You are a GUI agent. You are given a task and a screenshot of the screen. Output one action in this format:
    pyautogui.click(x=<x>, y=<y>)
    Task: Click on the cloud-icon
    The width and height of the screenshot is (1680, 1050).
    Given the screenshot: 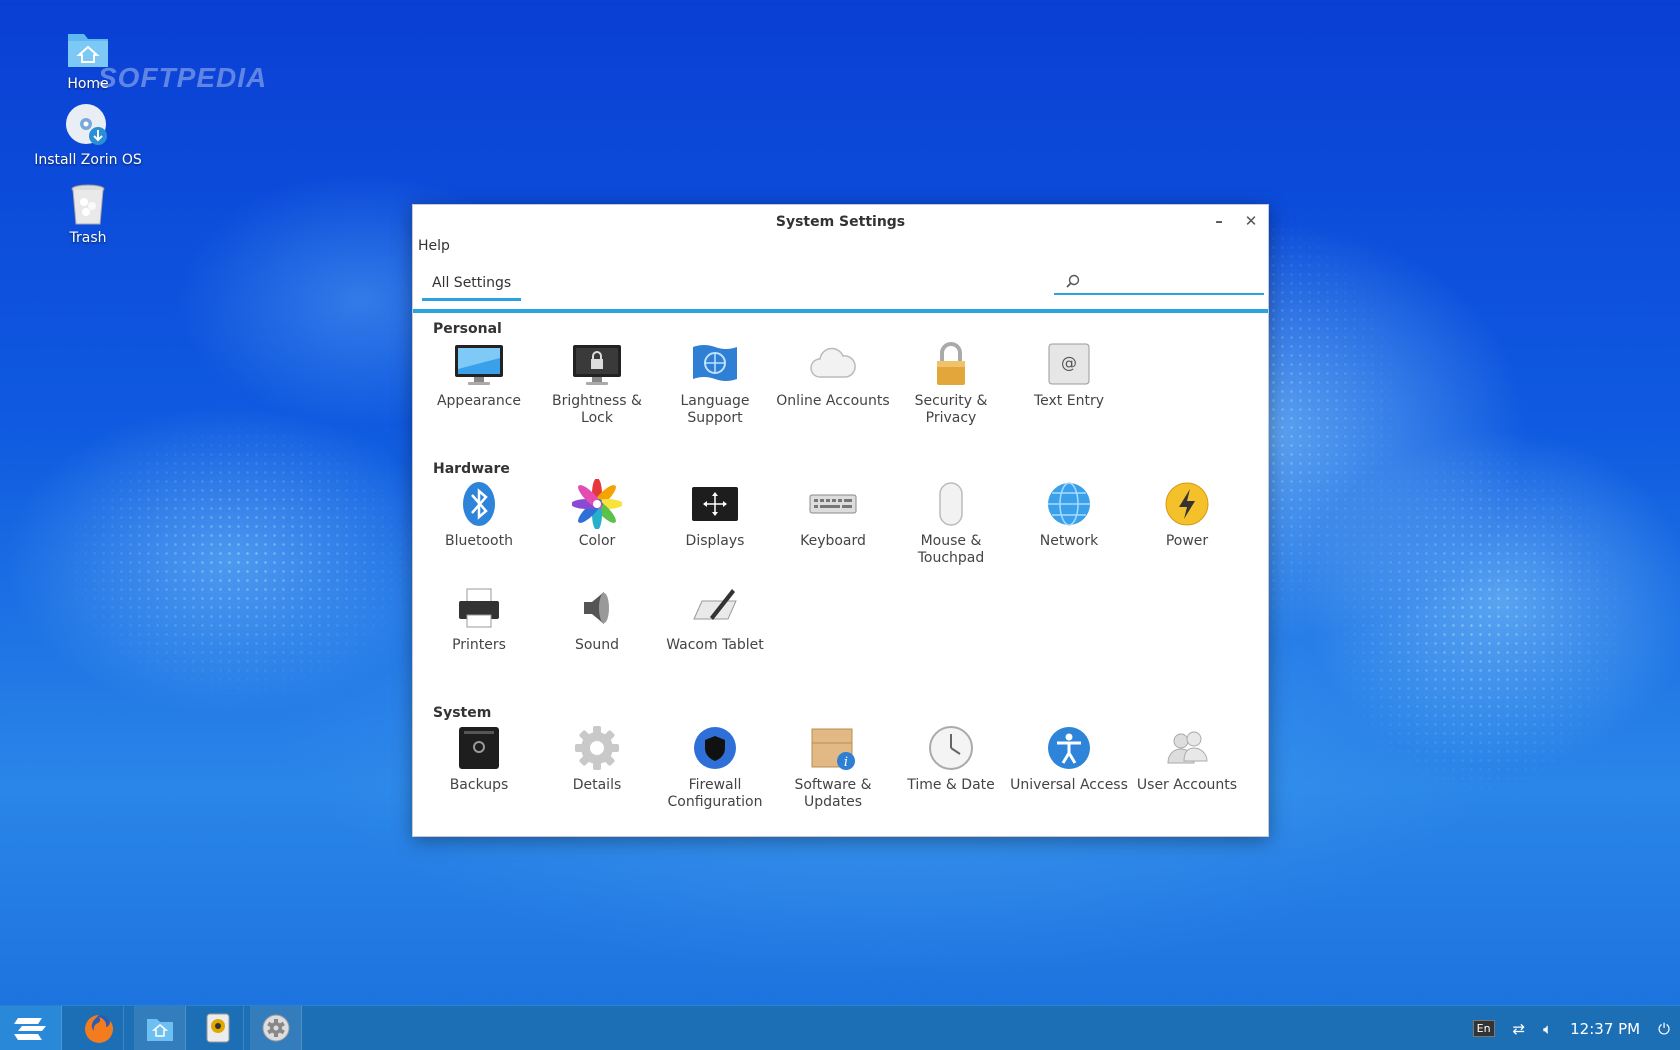 What is the action you would take?
    pyautogui.click(x=833, y=364)
    